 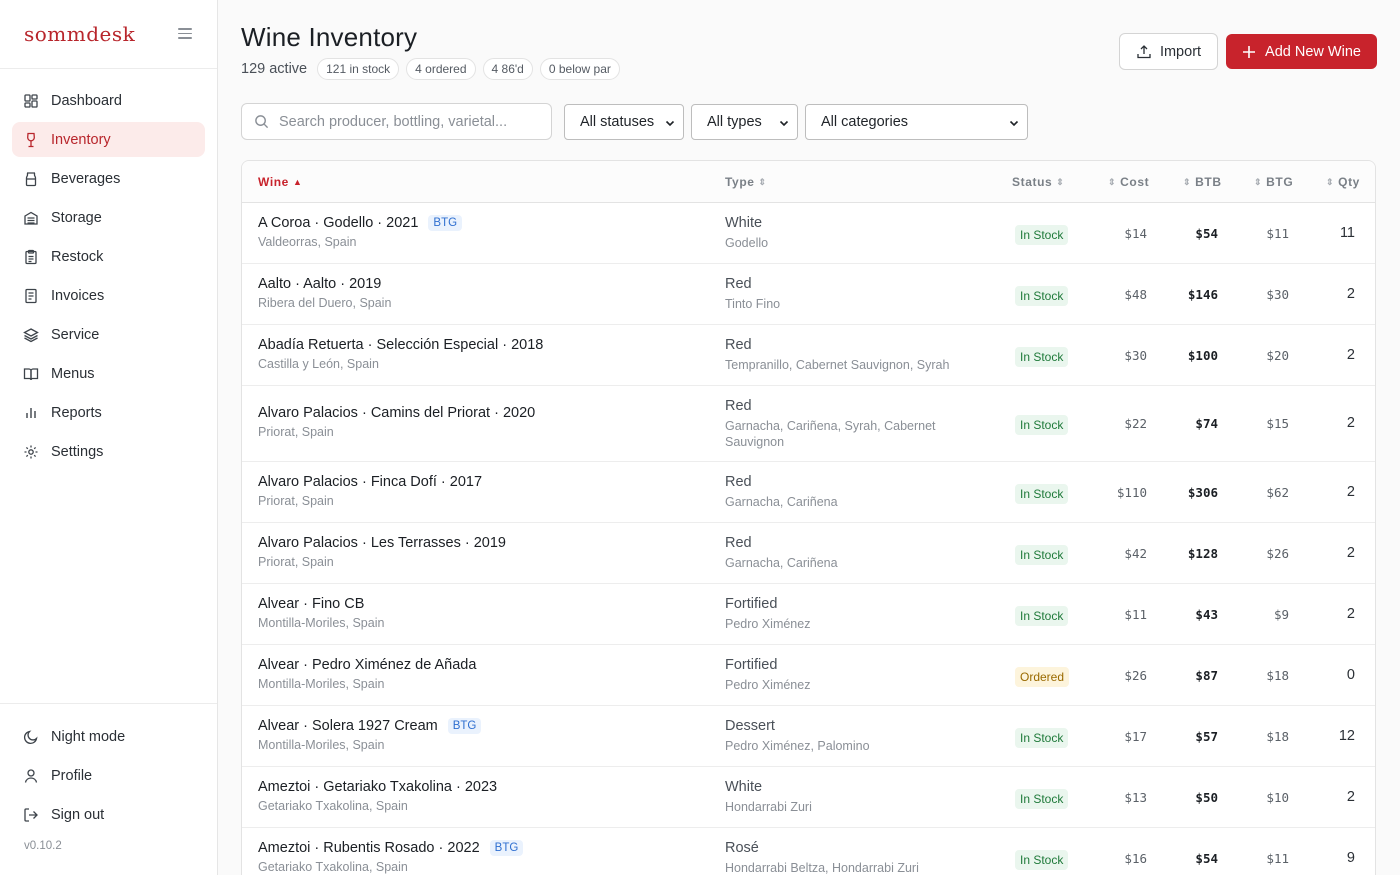 What do you see at coordinates (1135, 423) in the screenshot?
I see `cost-value: $22` at bounding box center [1135, 423].